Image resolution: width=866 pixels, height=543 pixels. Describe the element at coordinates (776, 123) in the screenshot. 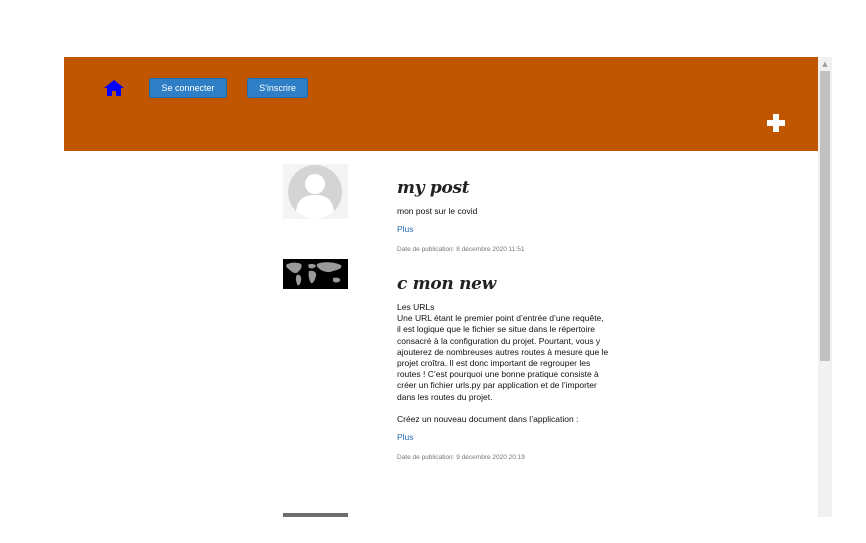

I see `plus-icon` at that location.